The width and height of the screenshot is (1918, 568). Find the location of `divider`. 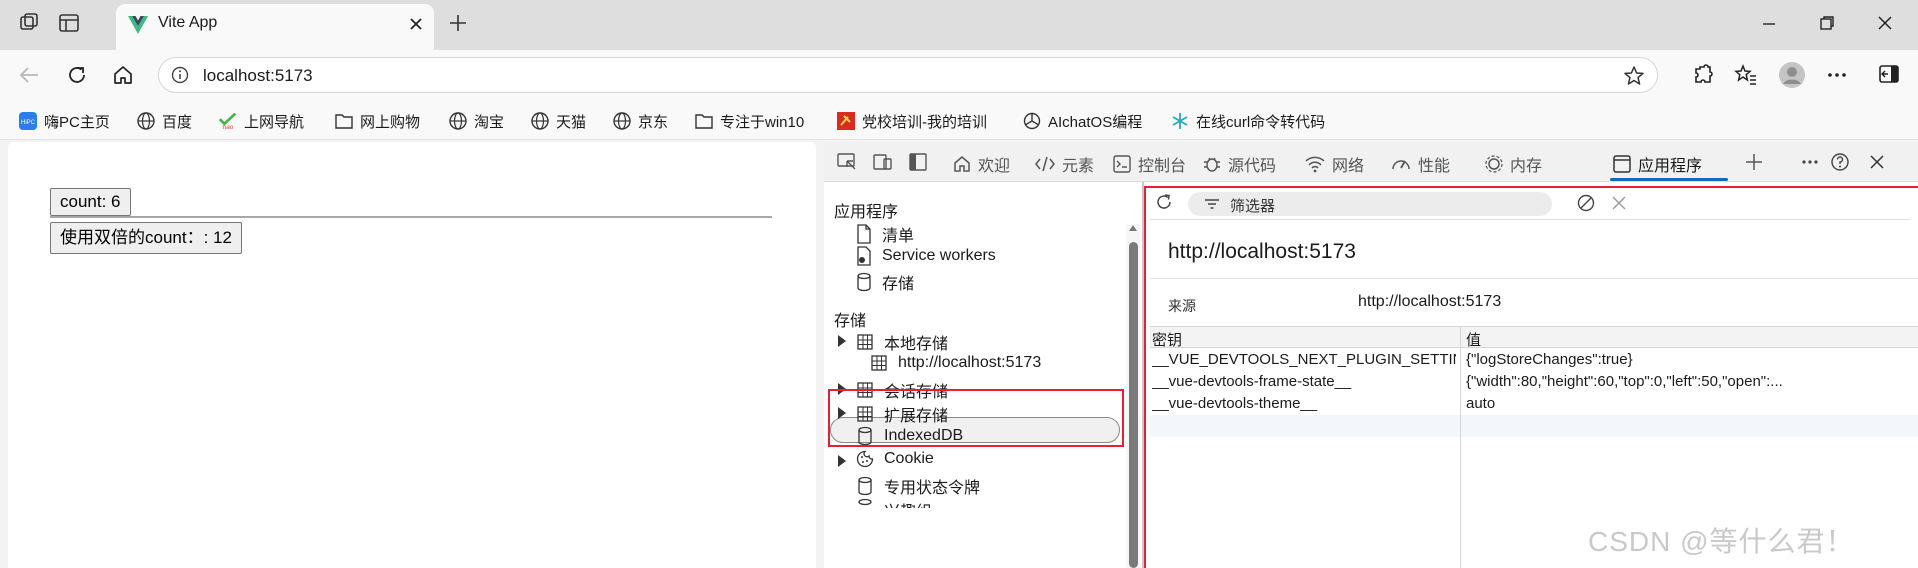

divider is located at coordinates (411, 217).